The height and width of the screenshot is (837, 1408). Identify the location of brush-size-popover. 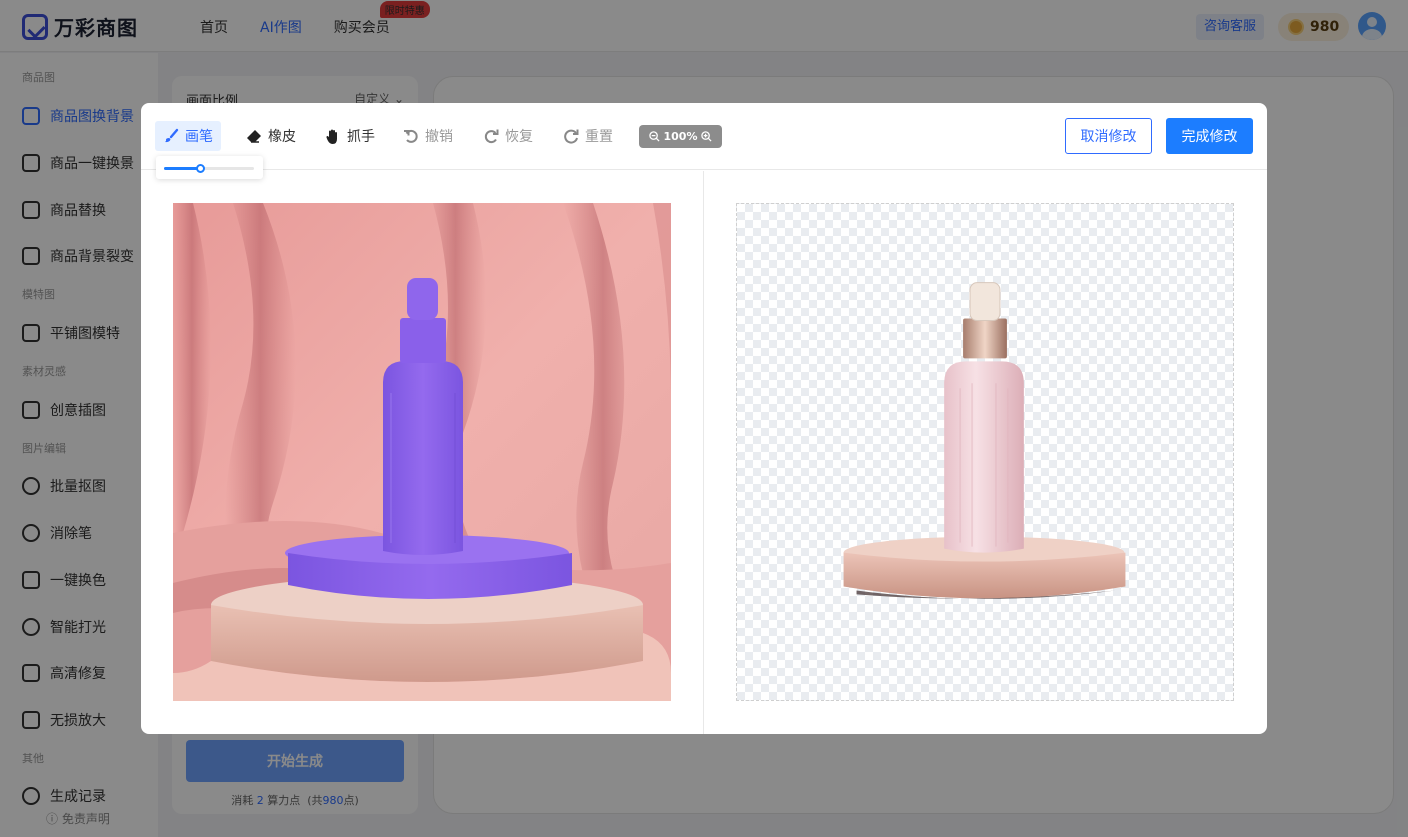
(209, 167).